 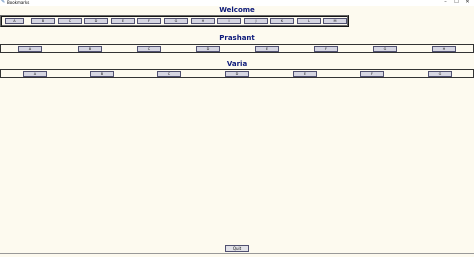 What do you see at coordinates (149, 49) in the screenshot?
I see `prashant-button-c: C` at bounding box center [149, 49].